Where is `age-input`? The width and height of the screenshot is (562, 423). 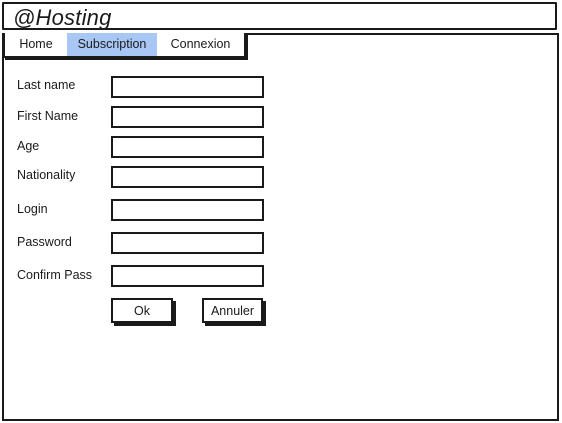 age-input is located at coordinates (187, 147).